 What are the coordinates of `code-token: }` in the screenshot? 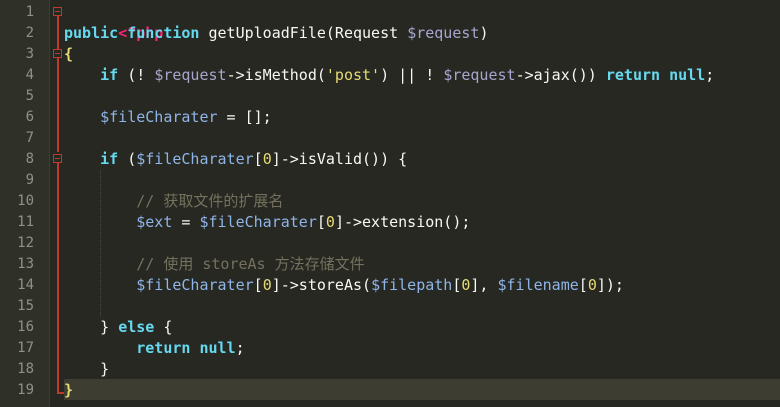 It's located at (87, 369).